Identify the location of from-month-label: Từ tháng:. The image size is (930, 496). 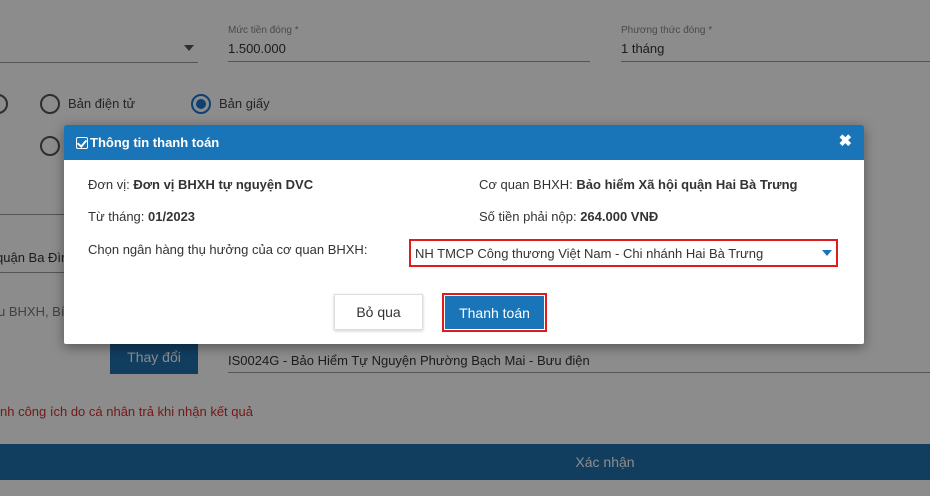
(116, 216).